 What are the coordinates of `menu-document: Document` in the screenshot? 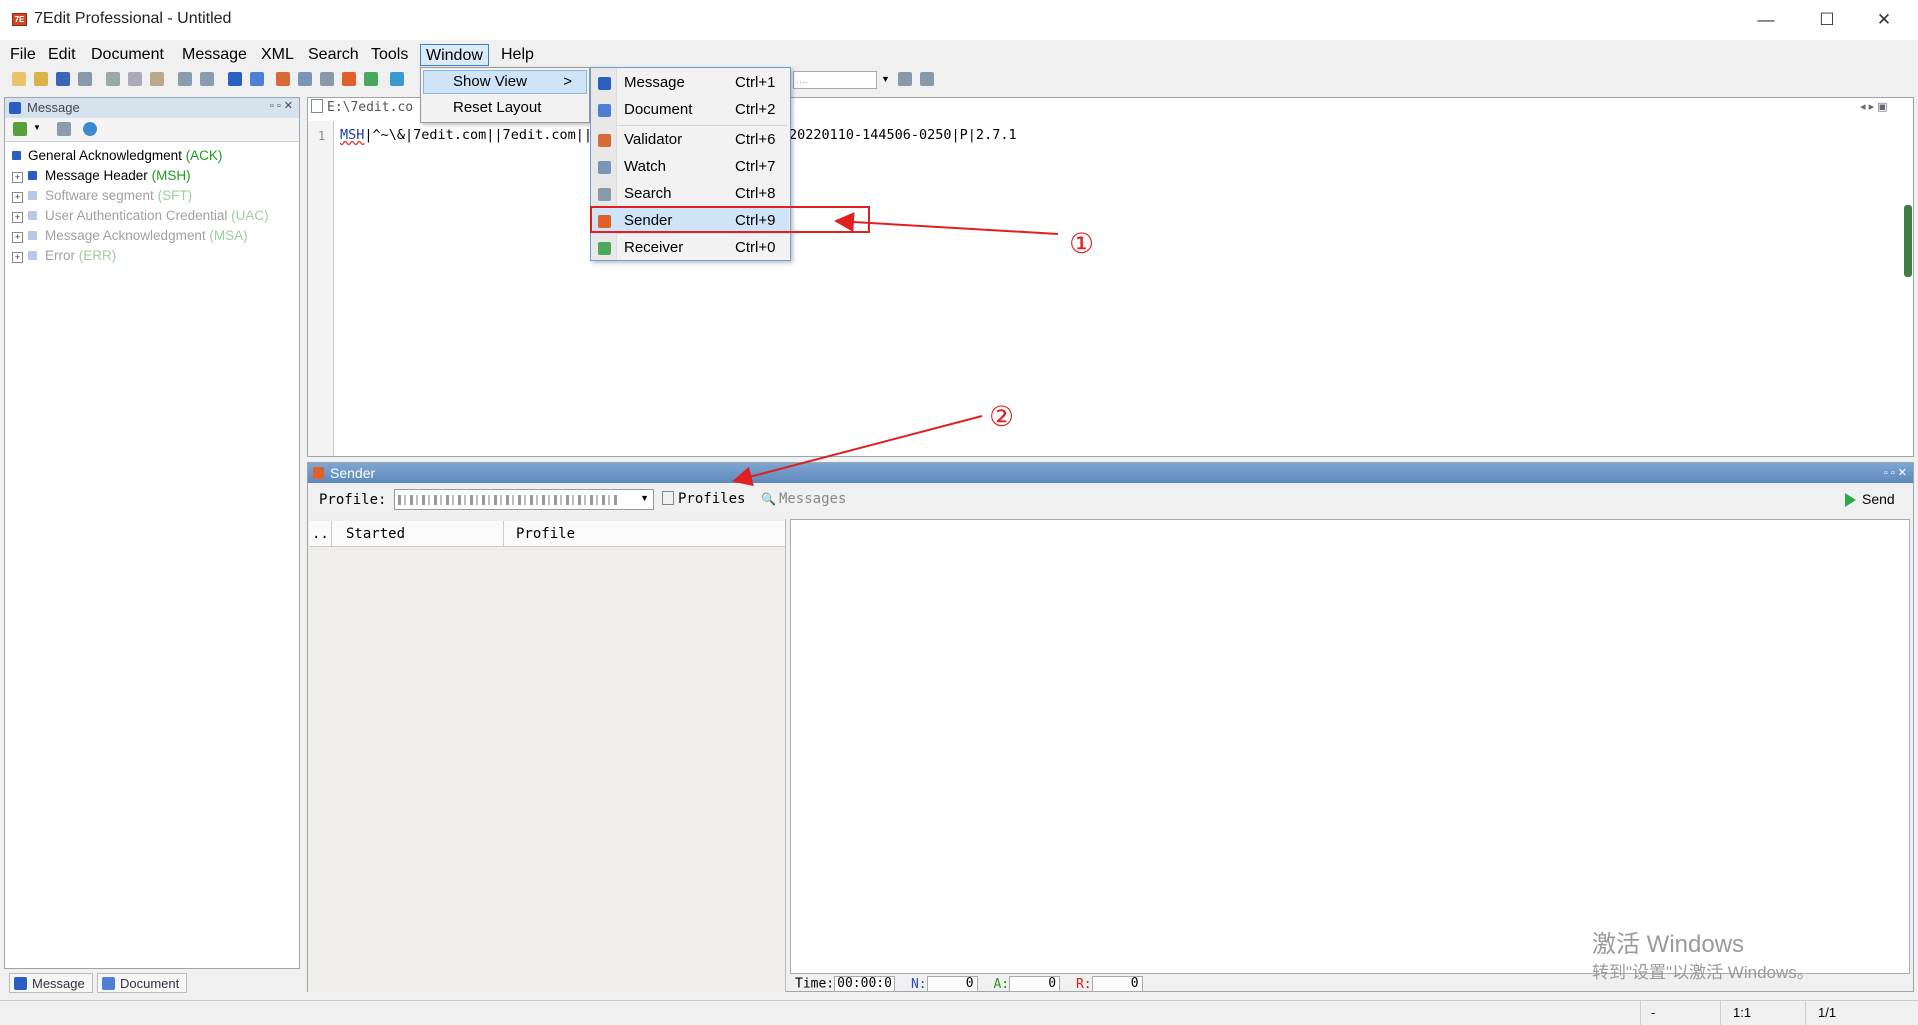 It's located at (127, 55).